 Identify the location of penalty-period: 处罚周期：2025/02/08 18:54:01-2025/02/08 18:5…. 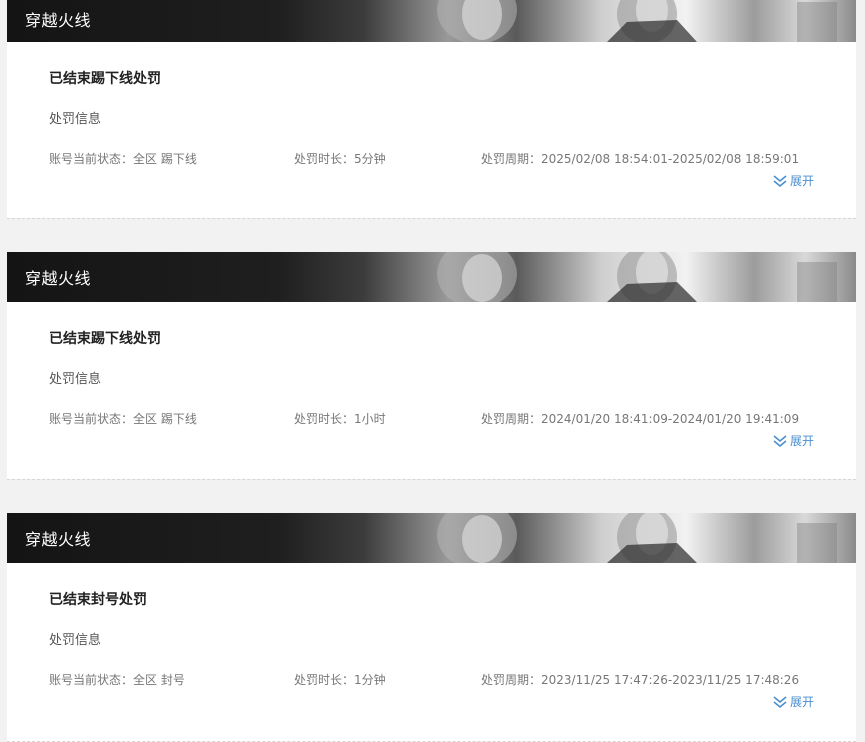
(640, 159).